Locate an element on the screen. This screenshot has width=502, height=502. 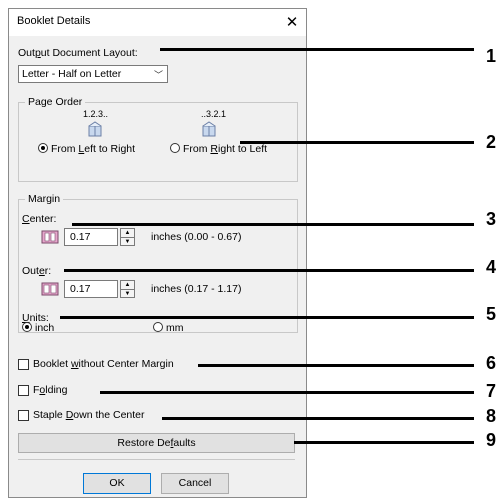
output-layout-value: Letter - Half on Letter is located at coordinates (72, 74).